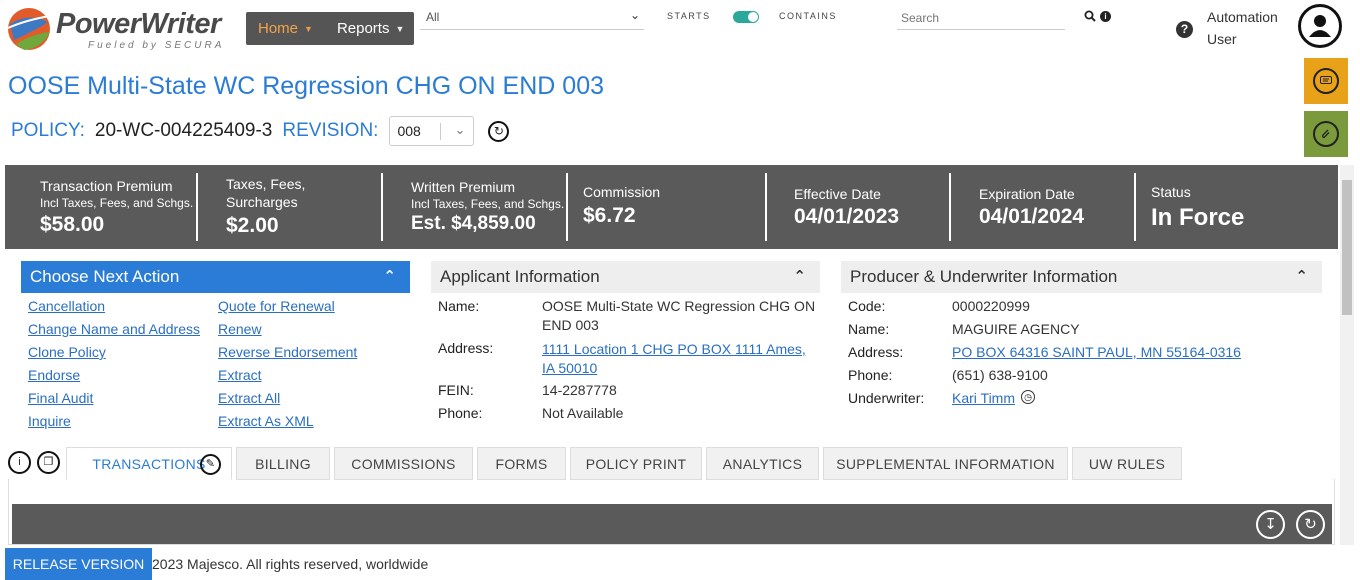 The width and height of the screenshot is (1360, 580). What do you see at coordinates (72, 224) in the screenshot?
I see `metric-value: $58.00` at bounding box center [72, 224].